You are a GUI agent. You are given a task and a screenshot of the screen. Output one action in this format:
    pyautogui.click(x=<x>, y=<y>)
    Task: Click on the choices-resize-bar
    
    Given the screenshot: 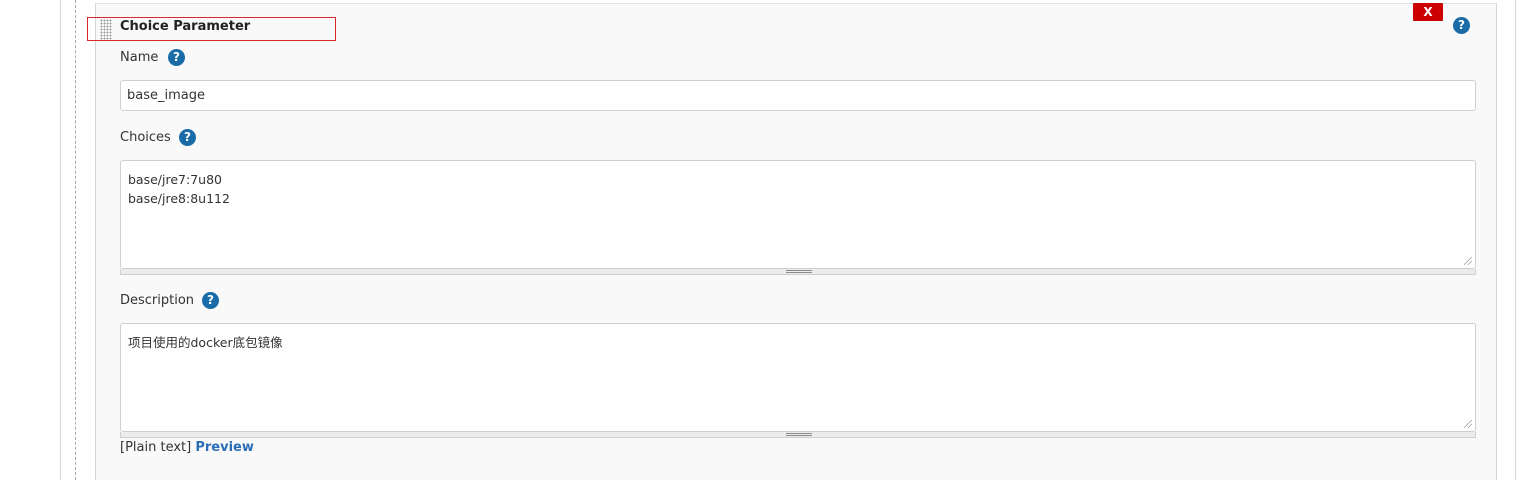 What is the action you would take?
    pyautogui.click(x=798, y=272)
    